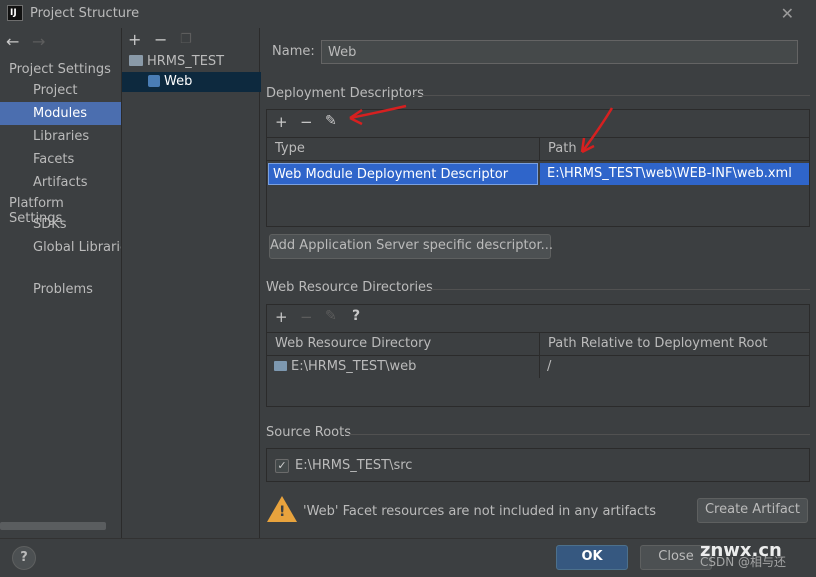 The width and height of the screenshot is (816, 577). I want to click on resource-directory-cell: E:\HRMS_TEST\web, so click(404, 367).